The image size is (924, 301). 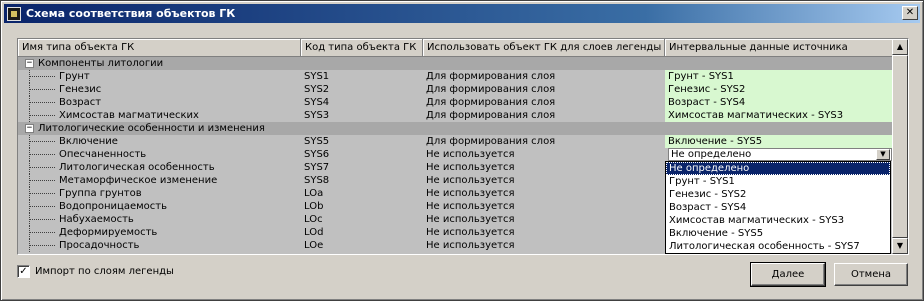 I want to click on source-combo-box: Не определено ▼, so click(x=780, y=154).